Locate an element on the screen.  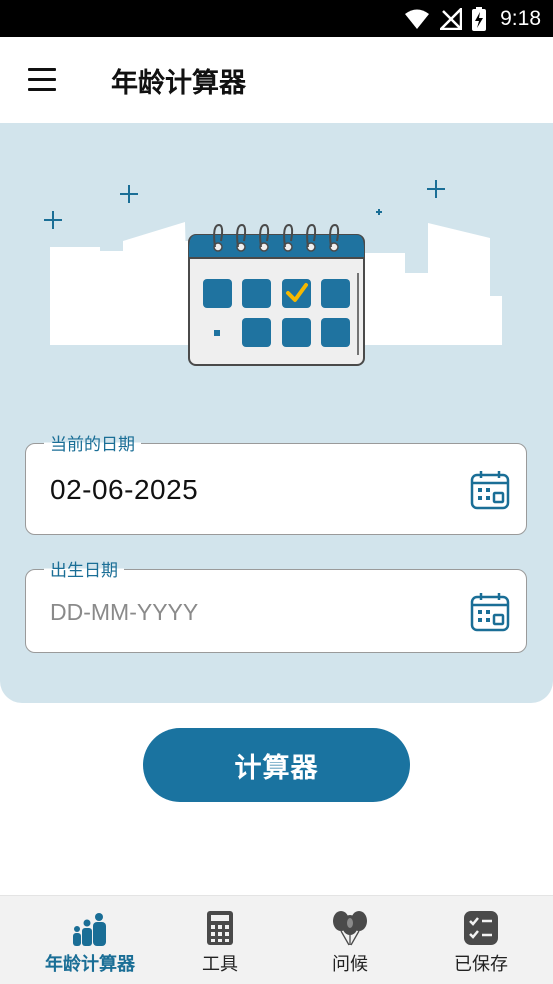
calculate-button: 计算器 is located at coordinates (276, 765).